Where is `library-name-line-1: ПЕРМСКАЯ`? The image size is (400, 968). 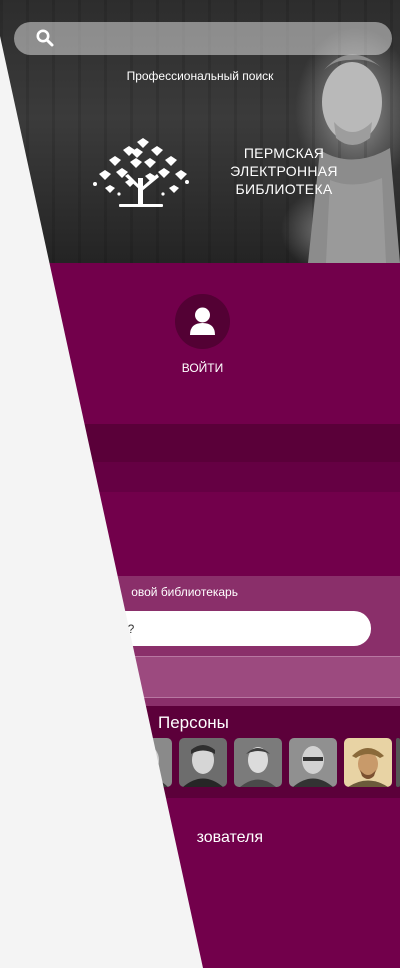
library-name-line-1: ПЕРМСКАЯ is located at coordinates (284, 153).